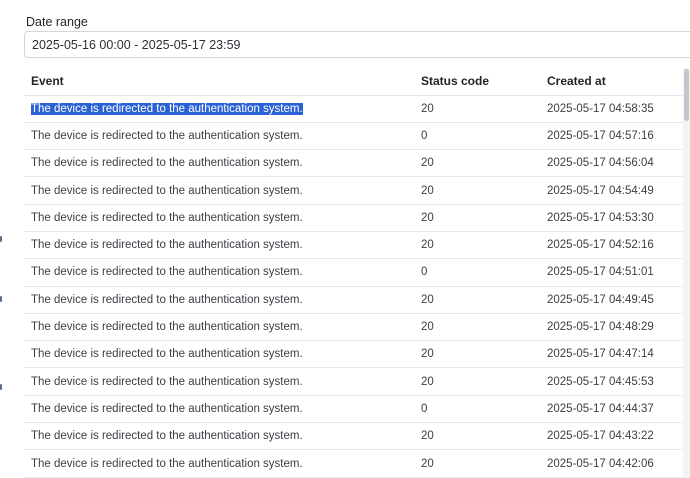 This screenshot has width=690, height=478. I want to click on created-at-cell: 2025-05-17 04:54:49, so click(615, 190).